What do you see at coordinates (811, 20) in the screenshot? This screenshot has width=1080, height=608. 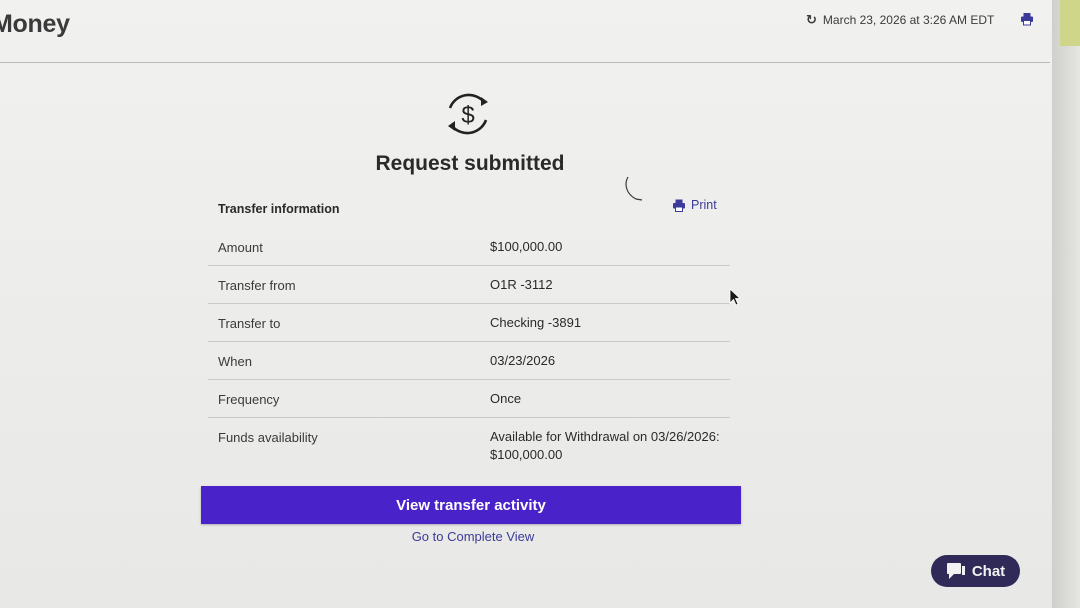 I see `refresh-icon: ↻` at bounding box center [811, 20].